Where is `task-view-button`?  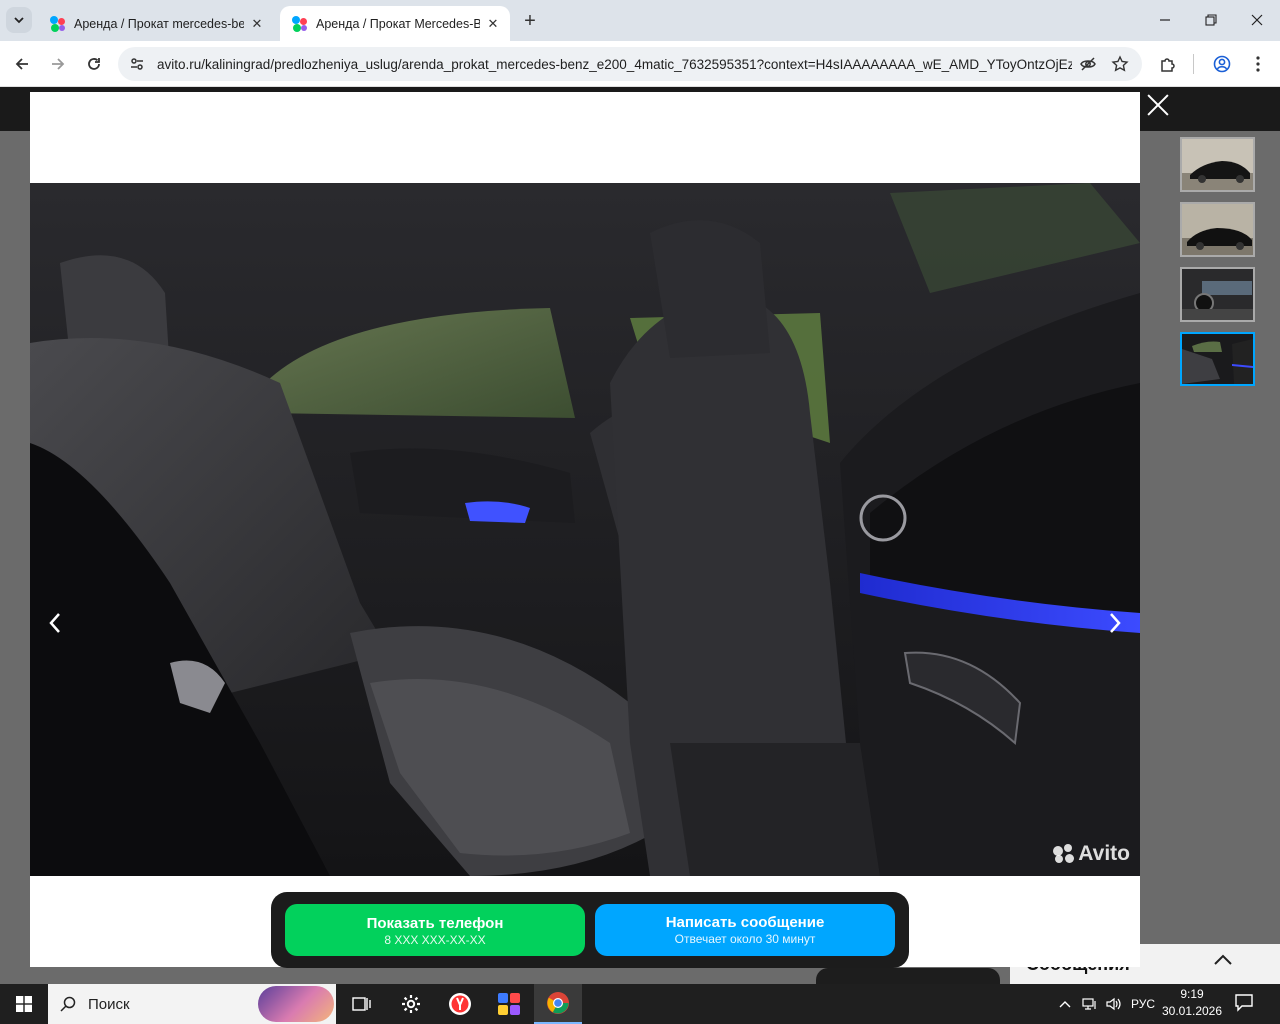
task-view-button is located at coordinates (362, 1004).